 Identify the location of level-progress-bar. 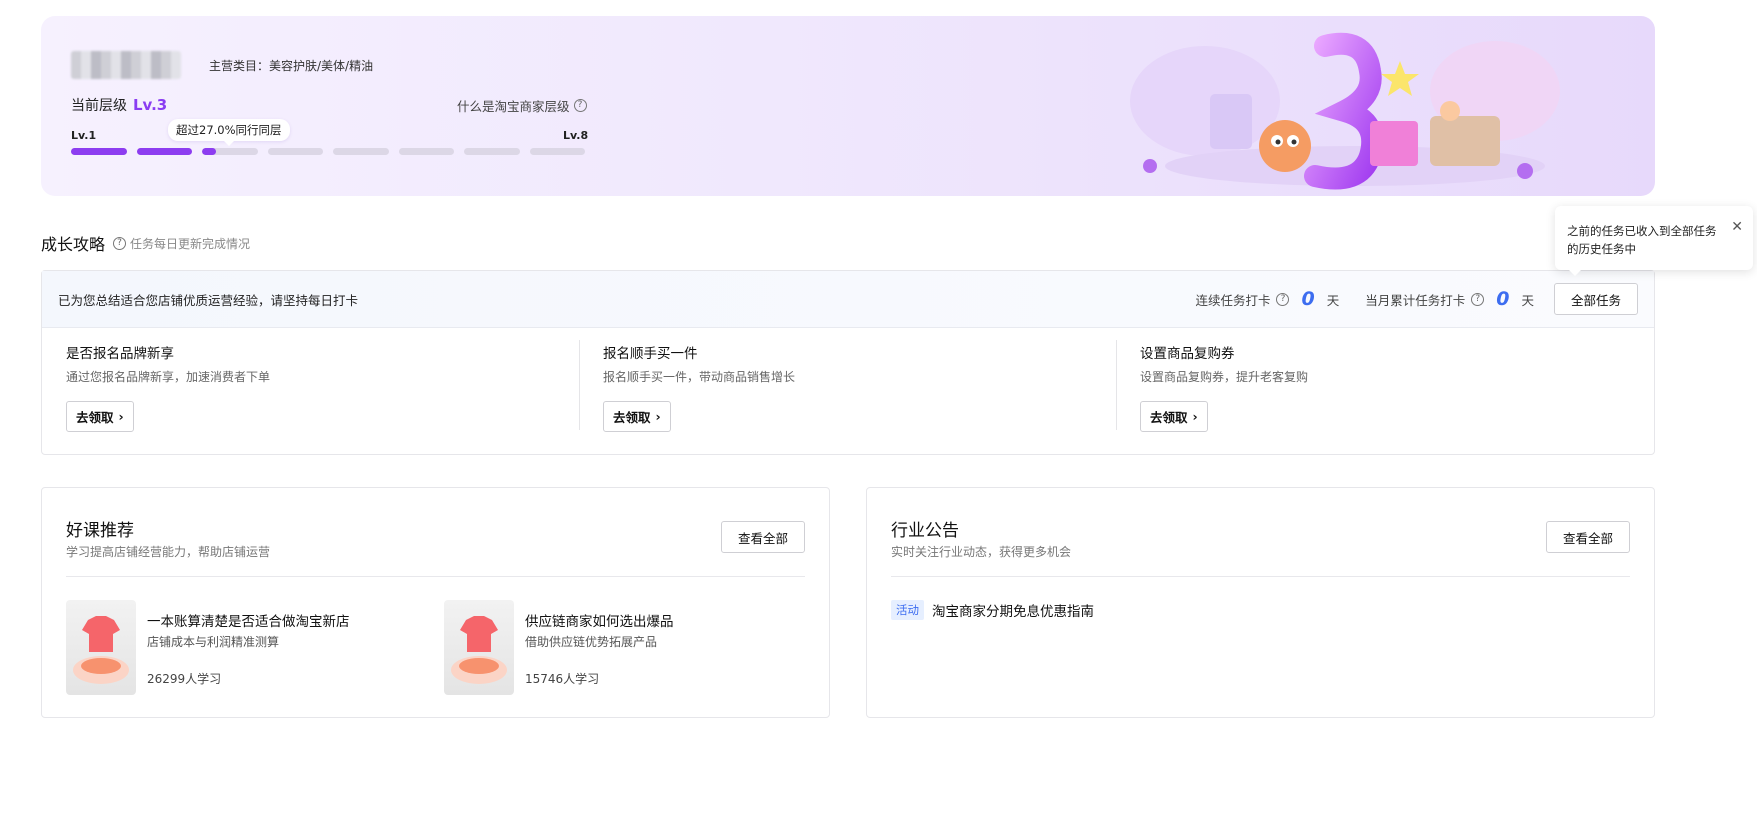
(328, 151).